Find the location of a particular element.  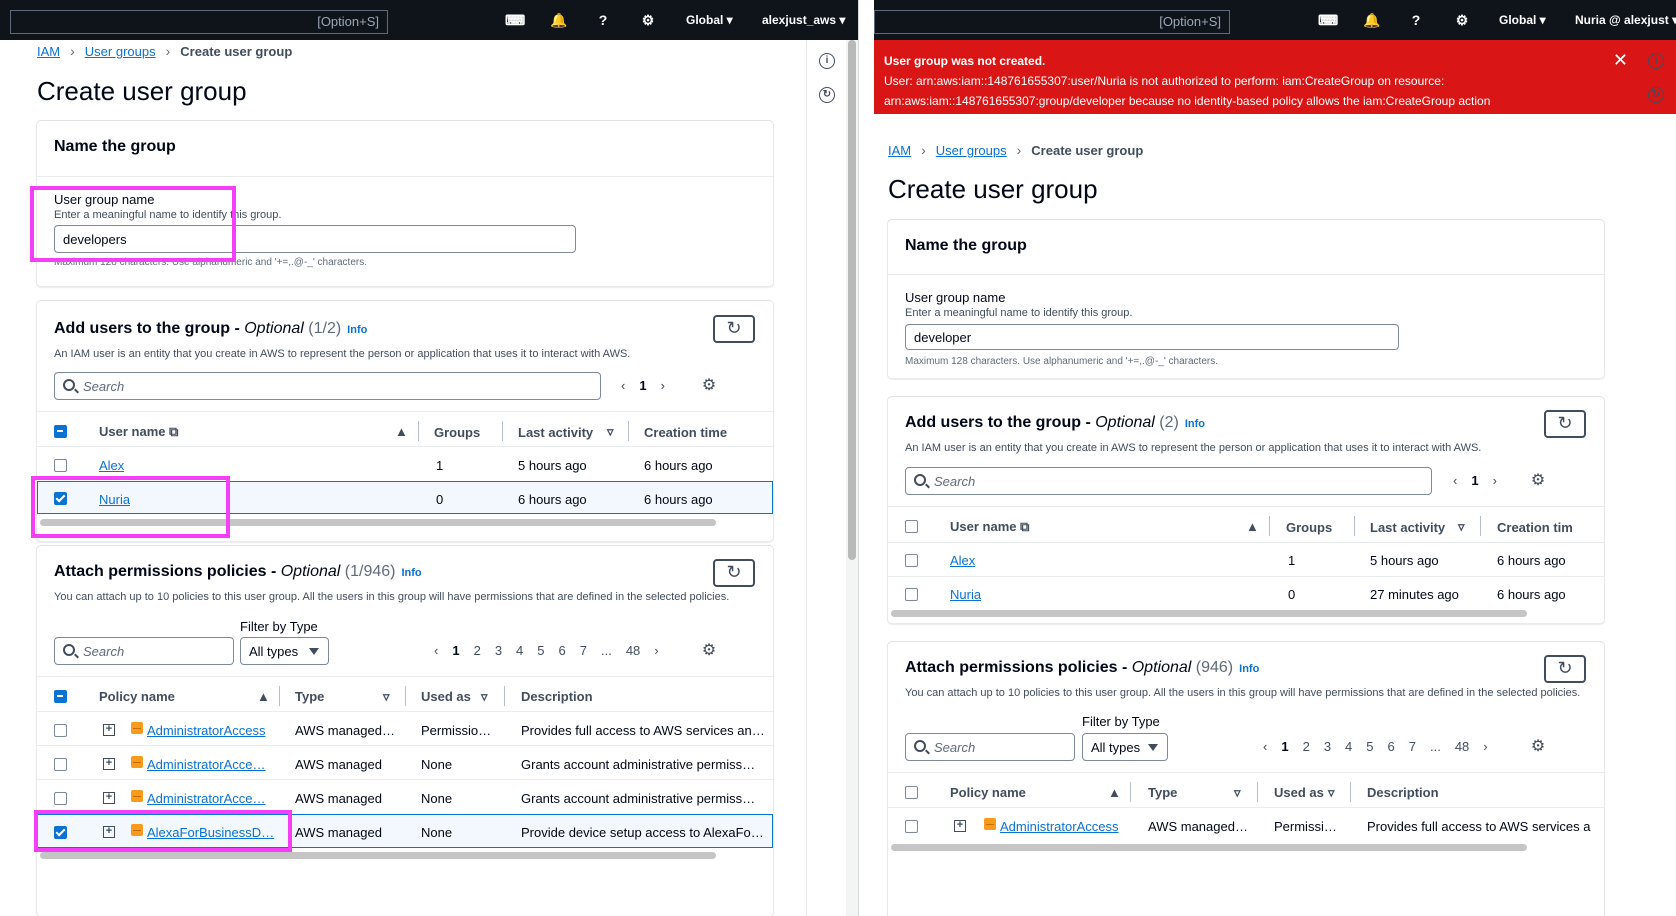

page-7: 7 is located at coordinates (1412, 746).